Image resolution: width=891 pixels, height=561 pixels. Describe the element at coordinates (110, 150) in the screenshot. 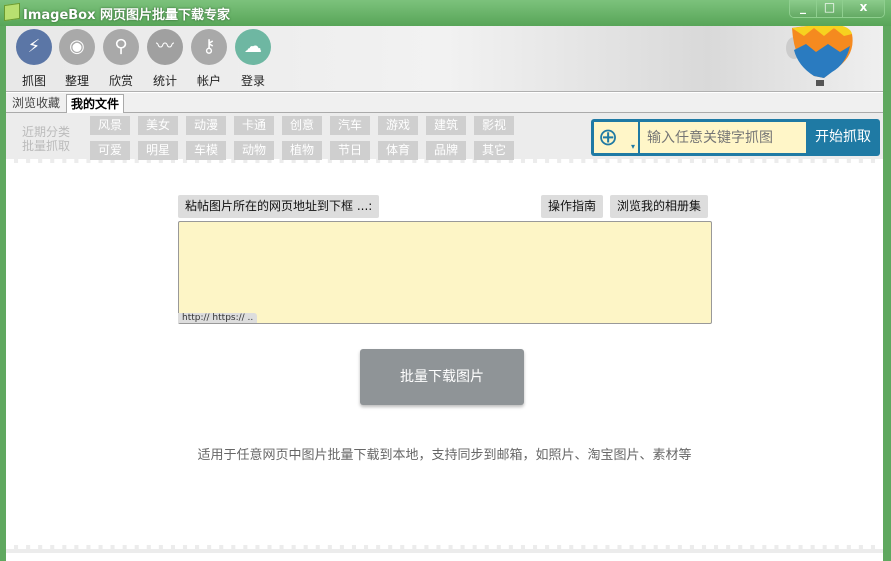

I see `category-button: 可爱` at that location.